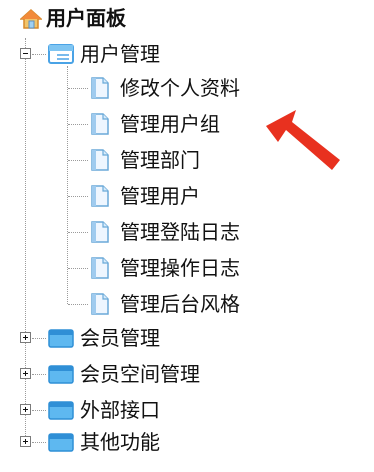  Describe the element at coordinates (61, 54) in the screenshot. I see `folder-open-icon` at that location.